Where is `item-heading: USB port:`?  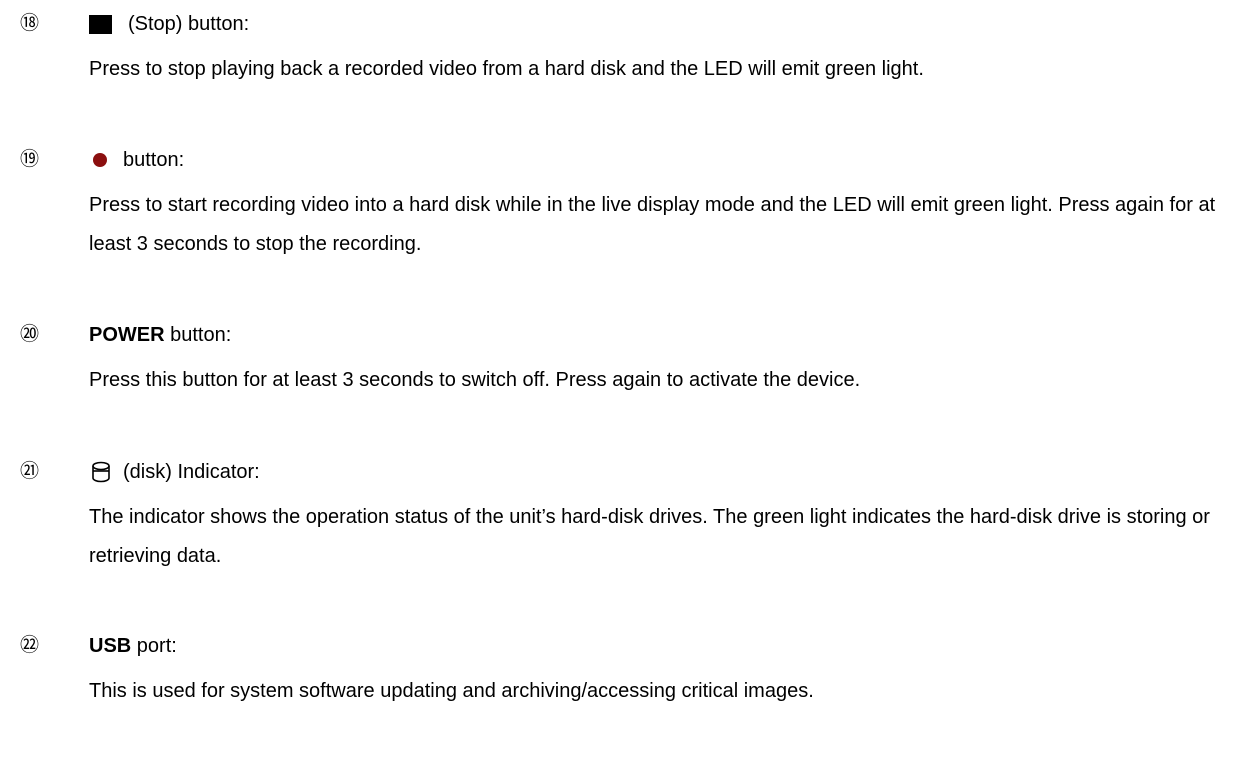
item-heading: USB port: is located at coordinates (133, 646).